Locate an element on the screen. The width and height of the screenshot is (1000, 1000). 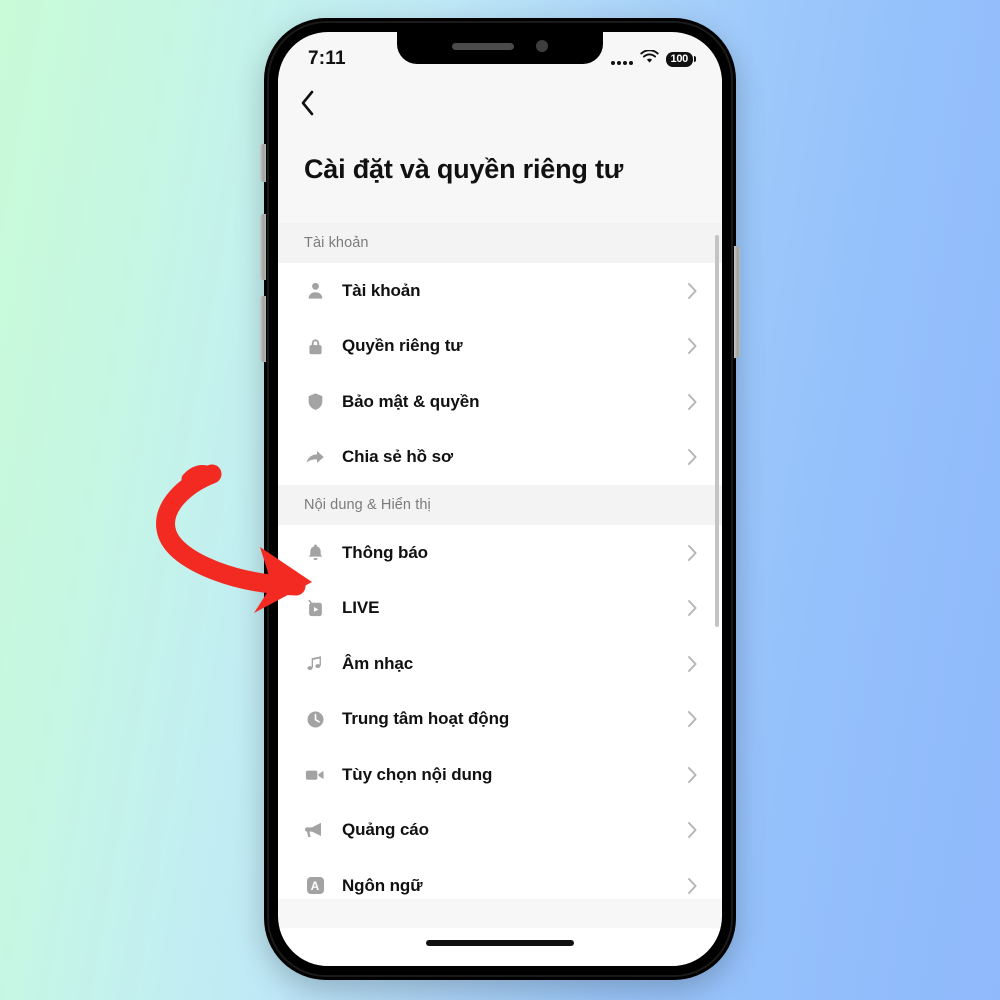
battery-icon: 100 is located at coordinates (680, 59).